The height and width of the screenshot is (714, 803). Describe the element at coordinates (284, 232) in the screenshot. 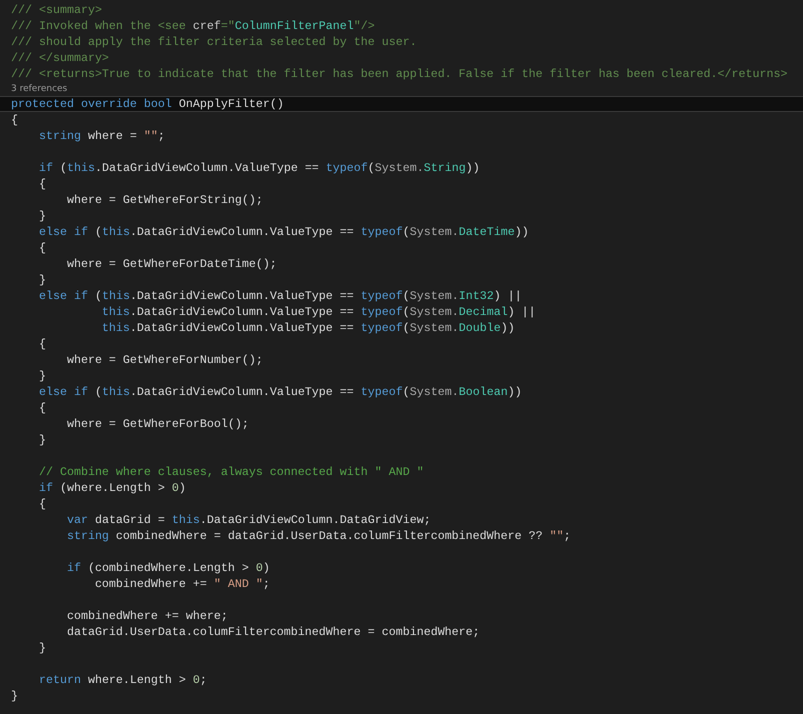

I see `code-line: else if (this.DataGridViewColumn.ValueType == typeof(System.DateTime))` at that location.